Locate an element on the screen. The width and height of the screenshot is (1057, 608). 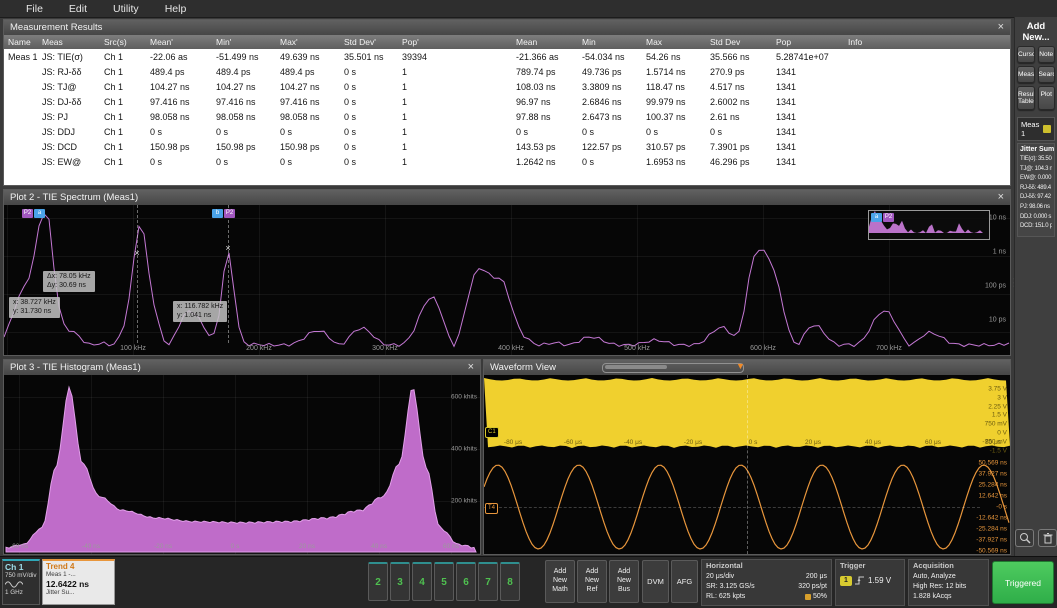
minimap-badge: a is located at coordinates (876, 217).